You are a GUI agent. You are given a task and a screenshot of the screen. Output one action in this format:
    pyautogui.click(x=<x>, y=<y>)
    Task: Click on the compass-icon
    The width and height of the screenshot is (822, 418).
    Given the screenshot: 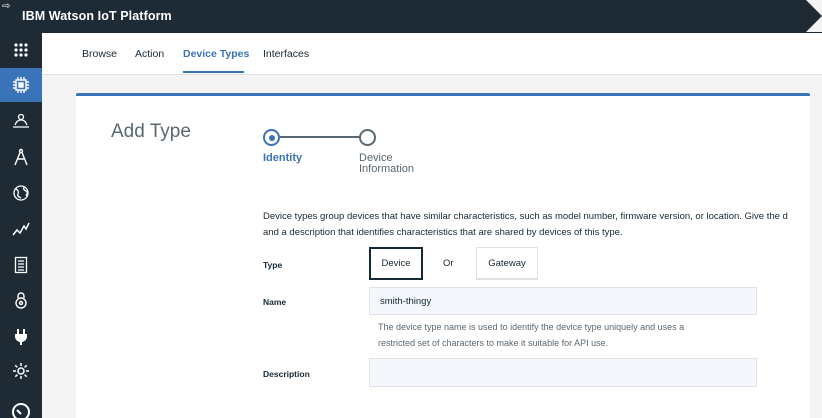 What is the action you would take?
    pyautogui.click(x=21, y=157)
    